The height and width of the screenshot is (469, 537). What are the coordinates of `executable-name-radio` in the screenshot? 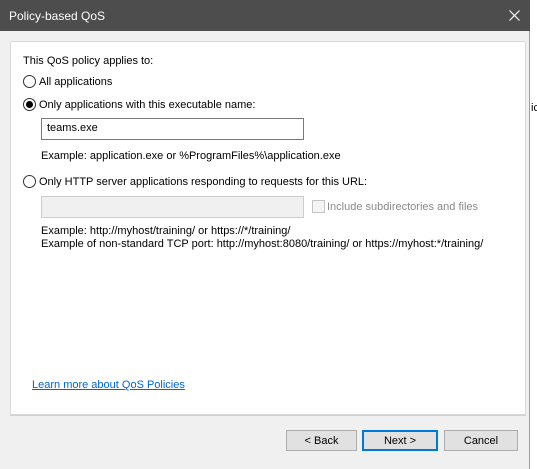 It's located at (29, 104).